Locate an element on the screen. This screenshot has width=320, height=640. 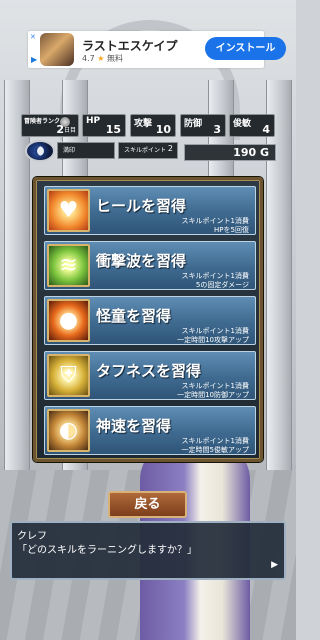
speed-icon: ◐ is located at coordinates (68, 430).